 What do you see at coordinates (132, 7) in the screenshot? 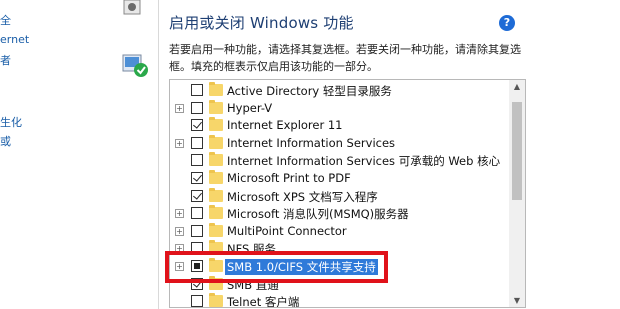
I see `programs-icon` at bounding box center [132, 7].